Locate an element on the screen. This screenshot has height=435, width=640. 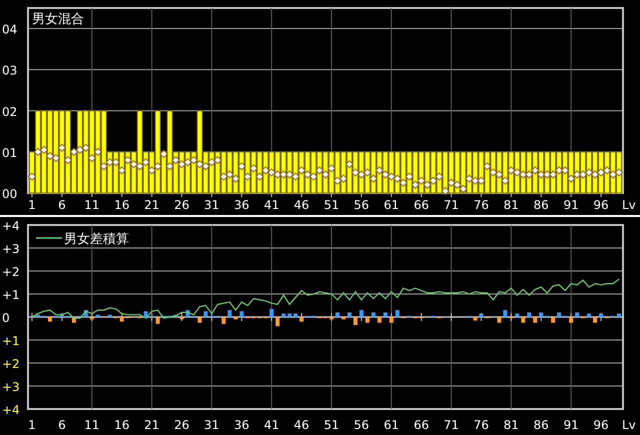
chart-title: 男女混合 is located at coordinates (58, 19).